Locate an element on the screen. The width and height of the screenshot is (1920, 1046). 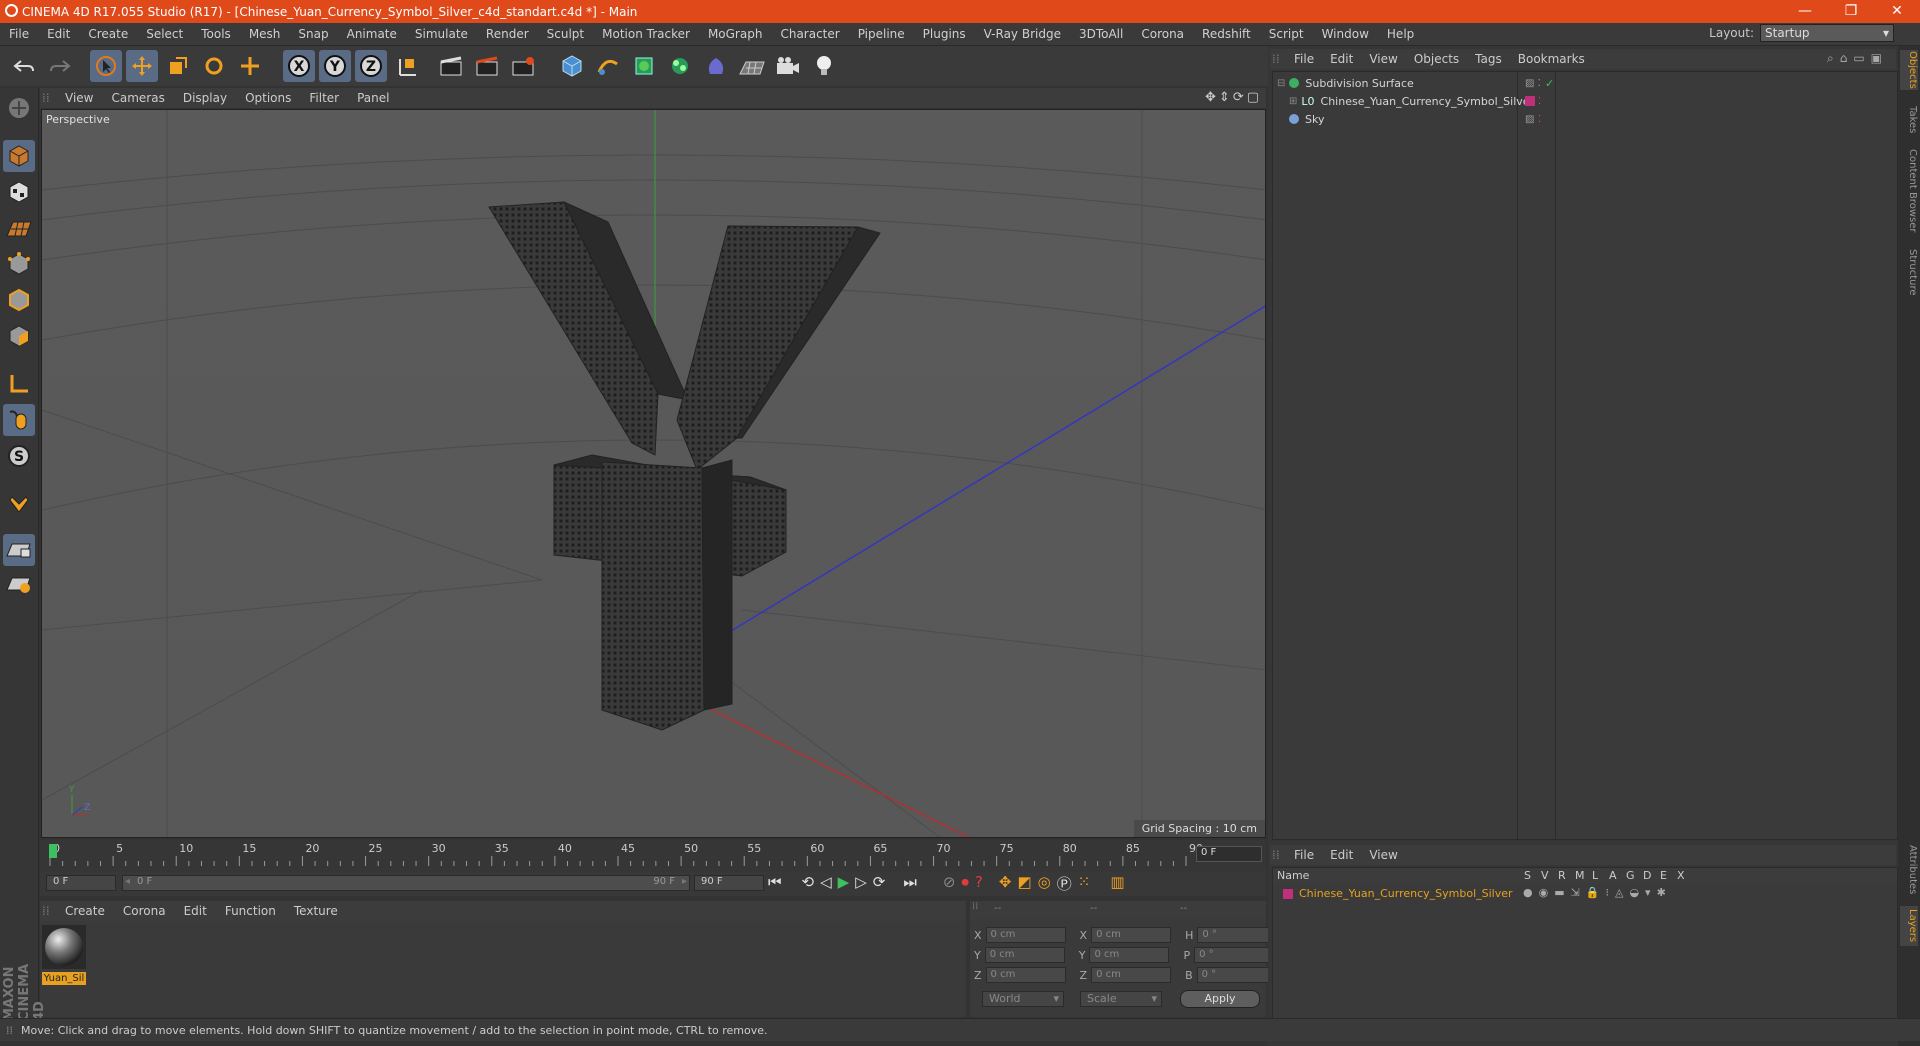
size-mode-dropdown: Scale ▾ is located at coordinates (1121, 999).